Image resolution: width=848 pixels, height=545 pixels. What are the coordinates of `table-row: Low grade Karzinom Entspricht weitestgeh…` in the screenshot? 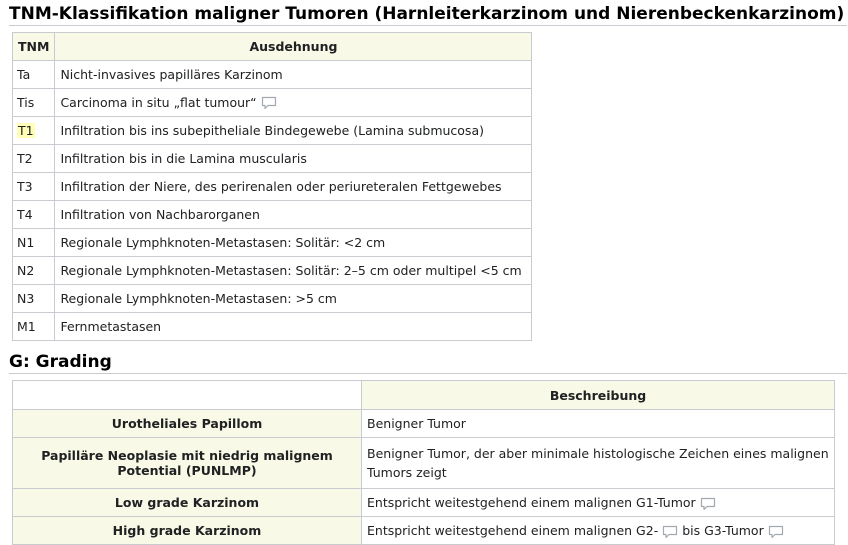 It's located at (423, 502).